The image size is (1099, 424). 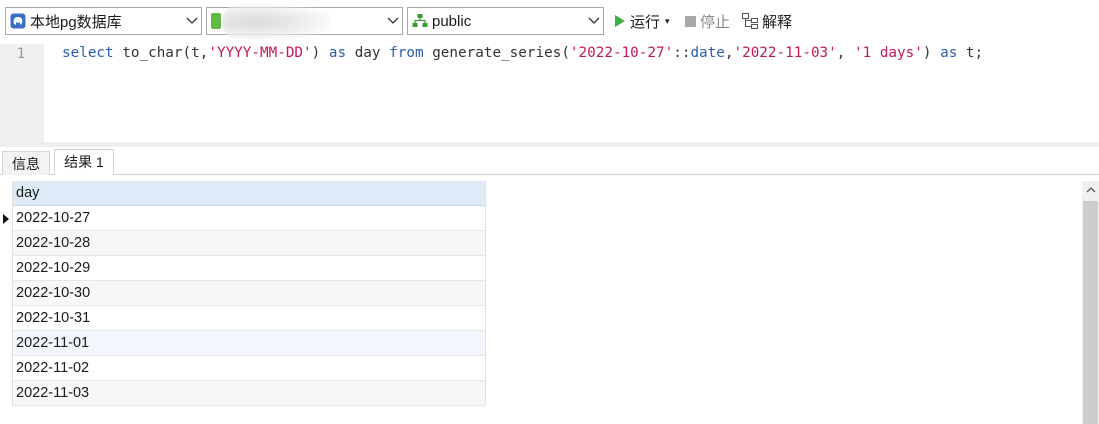 I want to click on table-row: 2022-10-28, so click(x=243, y=243).